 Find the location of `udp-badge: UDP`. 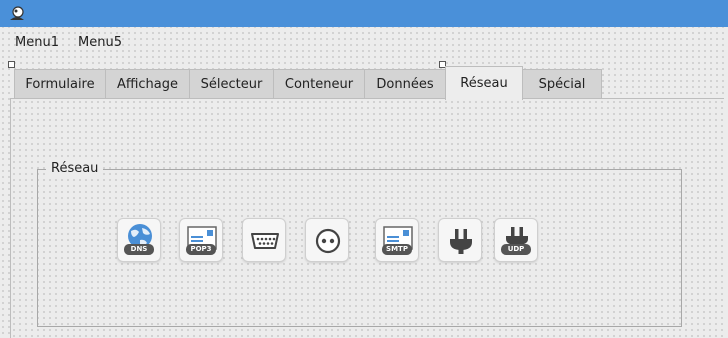

udp-badge: UDP is located at coordinates (516, 249).